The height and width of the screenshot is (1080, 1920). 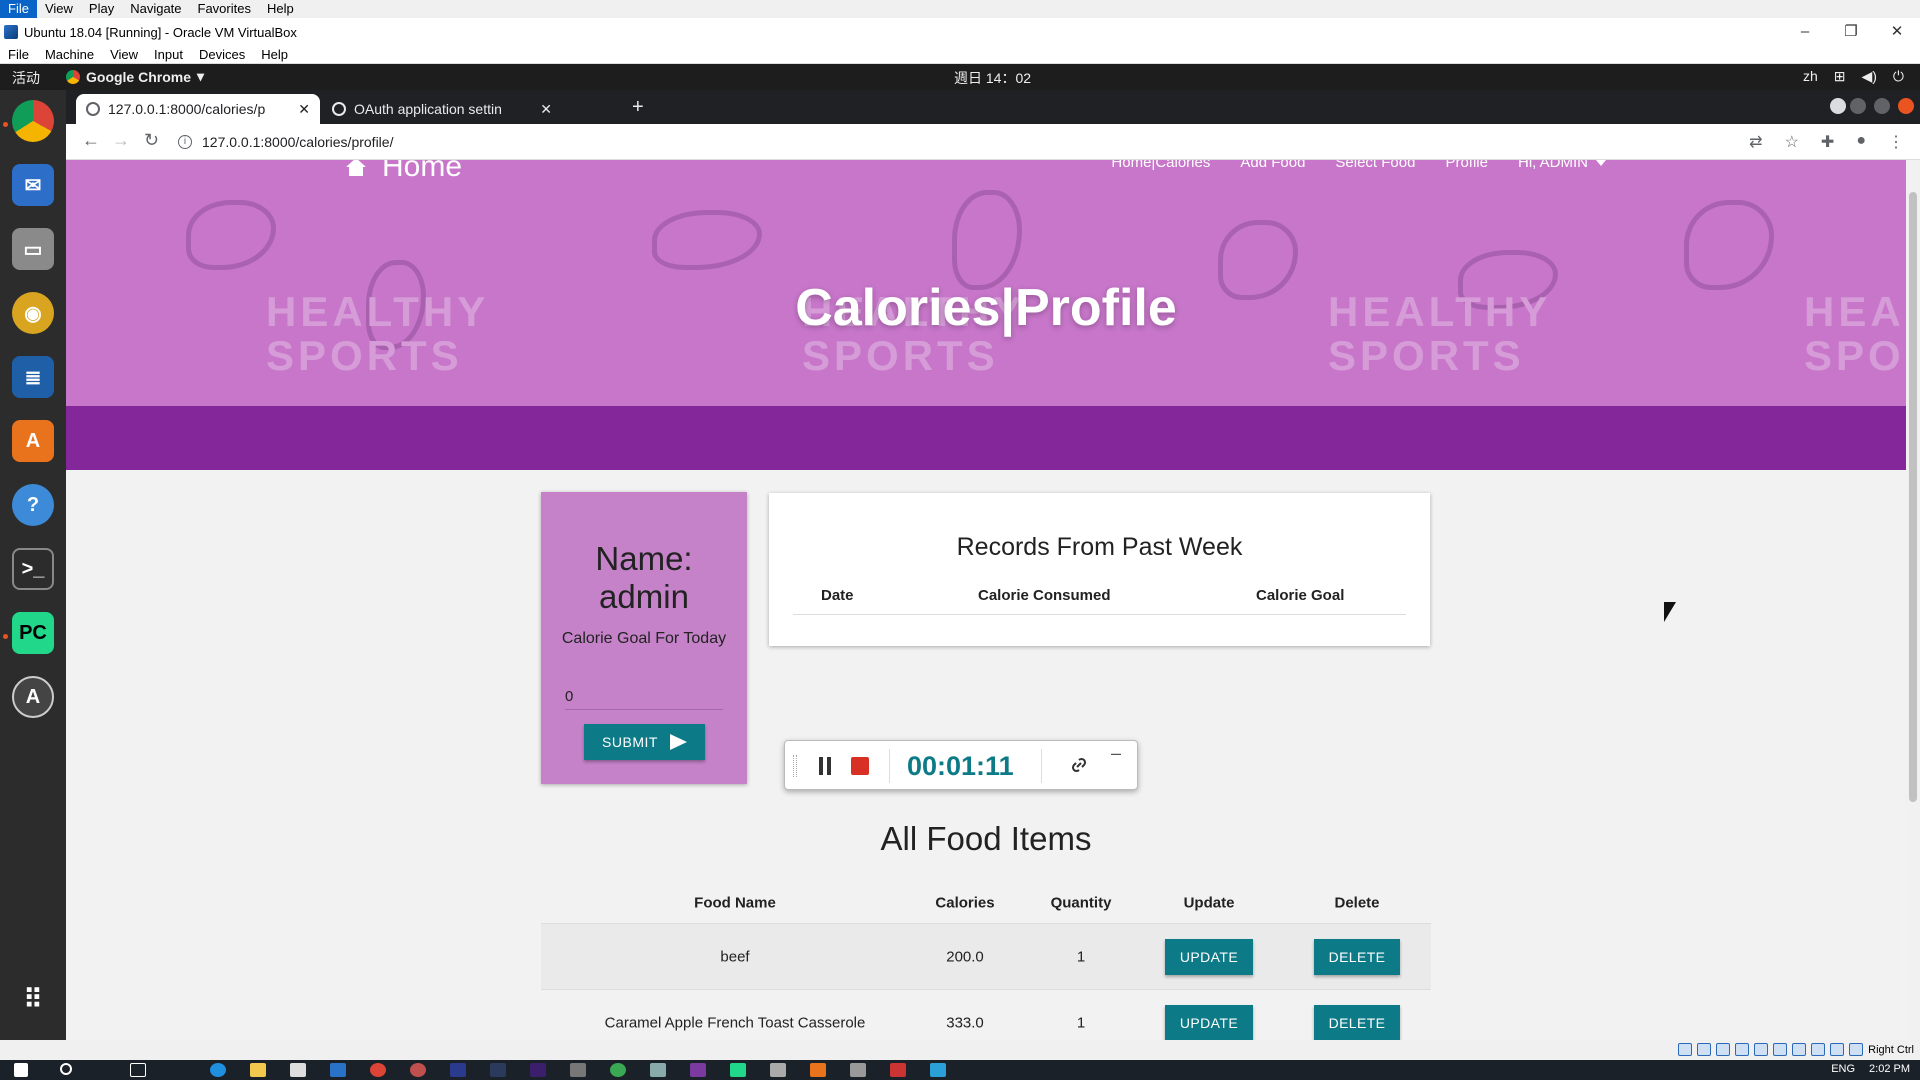 What do you see at coordinates (458, 1070) in the screenshot?
I see `photoshop-icon` at bounding box center [458, 1070].